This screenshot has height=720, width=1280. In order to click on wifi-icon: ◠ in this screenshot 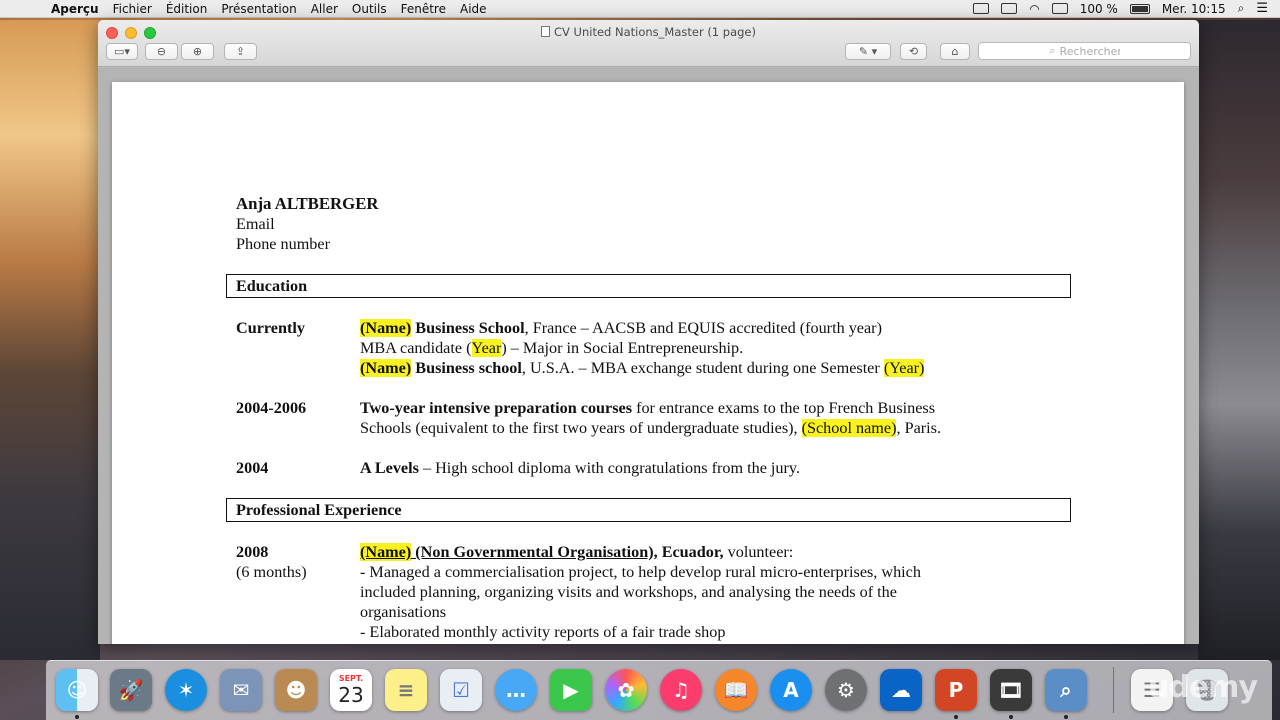, I will do `click(1034, 9)`.